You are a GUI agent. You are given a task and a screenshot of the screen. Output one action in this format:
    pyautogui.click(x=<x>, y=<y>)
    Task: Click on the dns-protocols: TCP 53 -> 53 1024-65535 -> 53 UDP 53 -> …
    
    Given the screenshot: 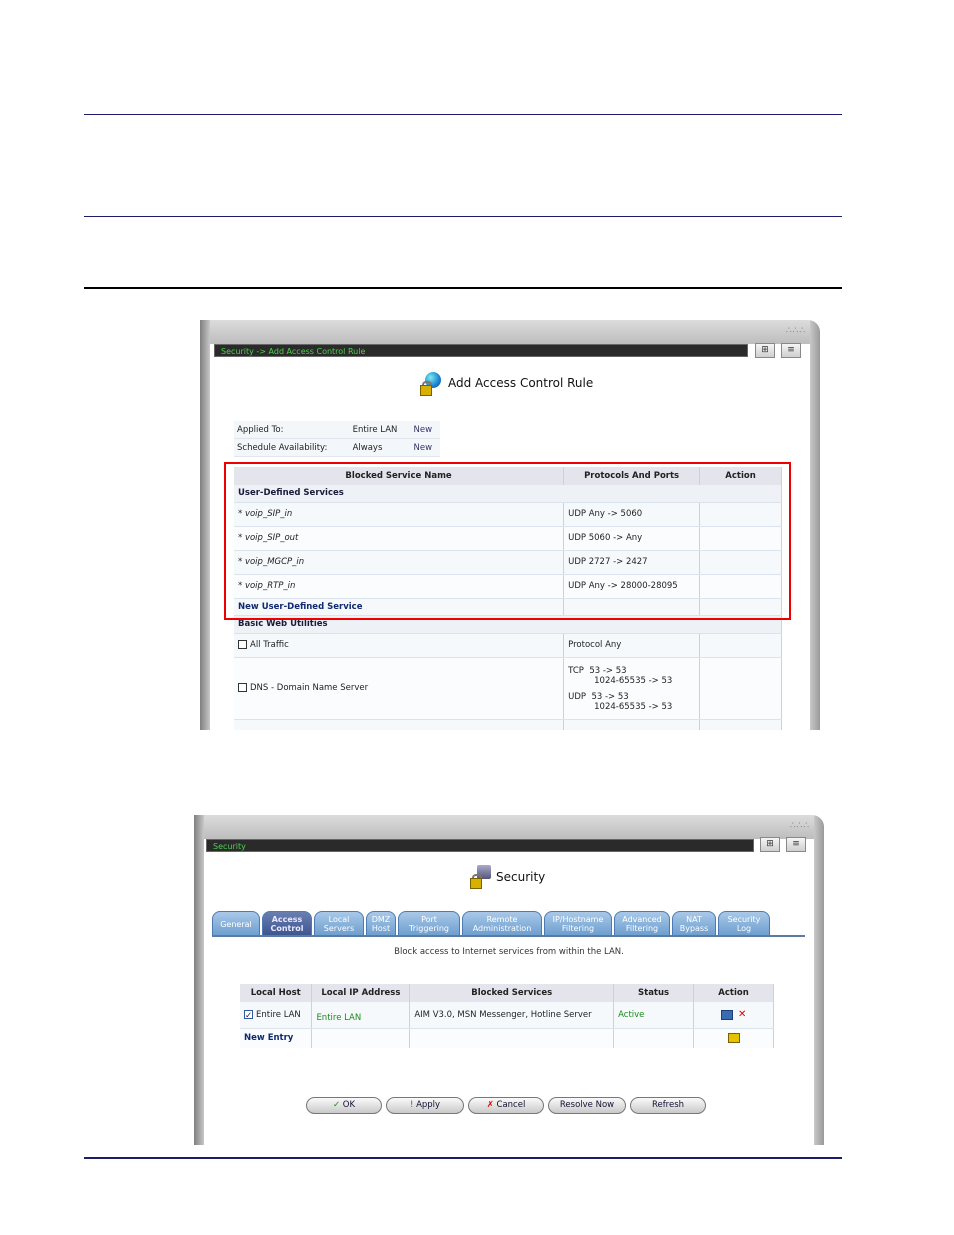 What is the action you would take?
    pyautogui.click(x=632, y=688)
    